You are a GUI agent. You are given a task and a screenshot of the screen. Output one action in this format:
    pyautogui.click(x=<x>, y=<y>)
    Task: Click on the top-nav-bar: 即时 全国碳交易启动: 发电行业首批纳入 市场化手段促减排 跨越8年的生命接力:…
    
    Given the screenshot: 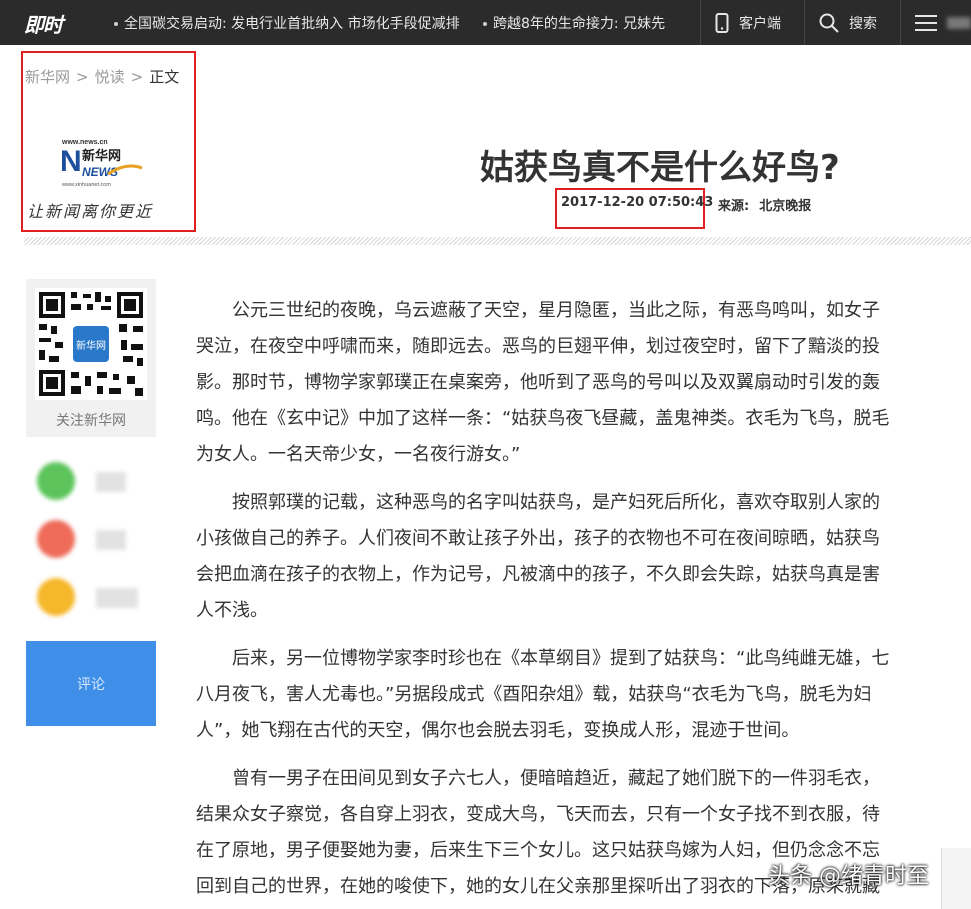 What is the action you would take?
    pyautogui.click(x=485, y=22)
    